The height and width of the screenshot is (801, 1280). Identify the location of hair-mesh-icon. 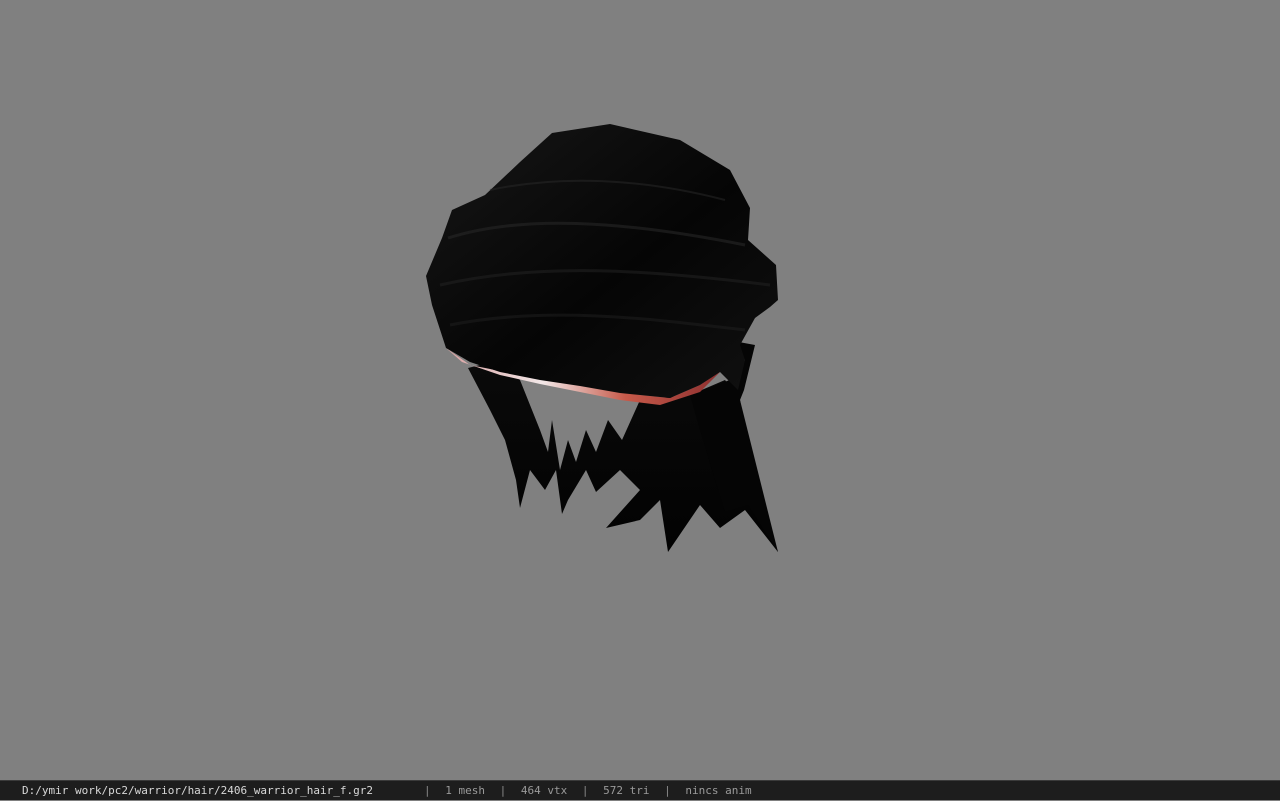
(602, 338).